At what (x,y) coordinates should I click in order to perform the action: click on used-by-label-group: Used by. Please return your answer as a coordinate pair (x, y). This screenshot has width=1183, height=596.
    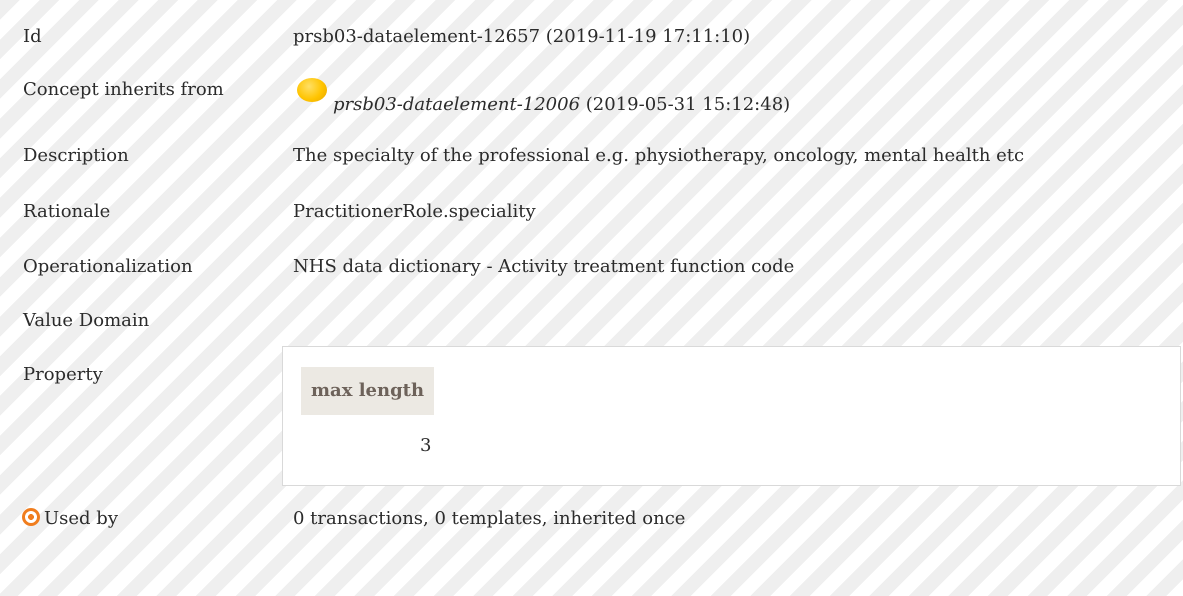
    Looking at the image, I should click on (70, 518).